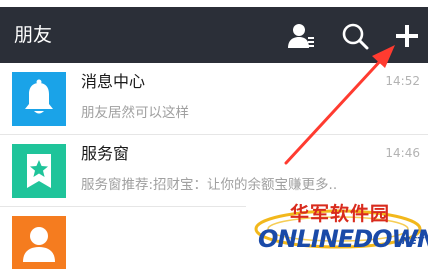 The width and height of the screenshot is (428, 269). What do you see at coordinates (214, 3) in the screenshot?
I see `status-bar-edge` at bounding box center [214, 3].